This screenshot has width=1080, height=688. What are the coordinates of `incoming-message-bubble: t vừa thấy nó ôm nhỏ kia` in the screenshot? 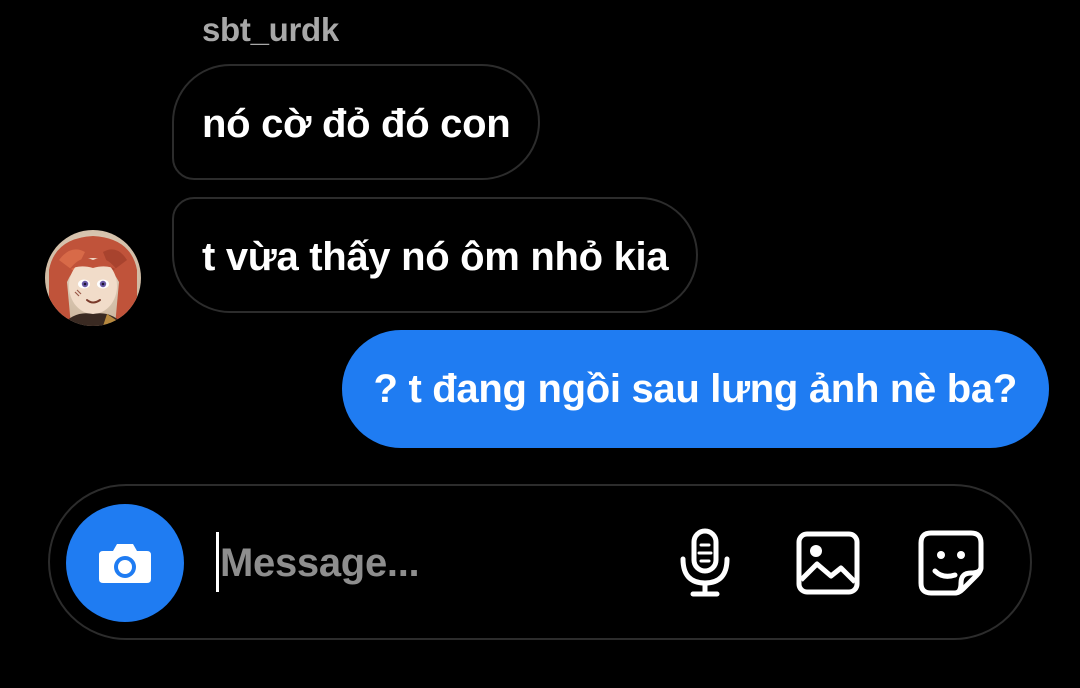 It's located at (435, 255).